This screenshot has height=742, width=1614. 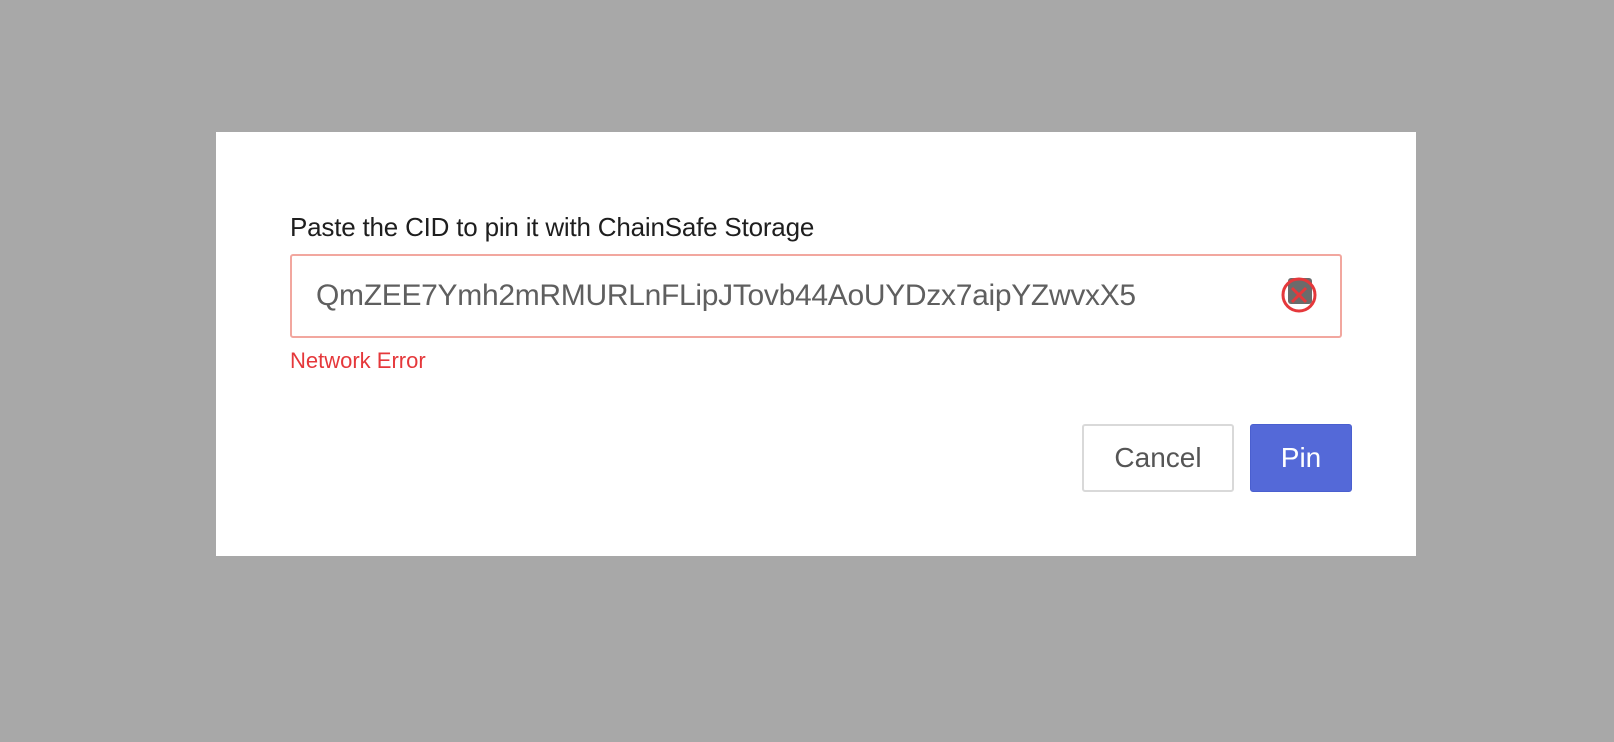 I want to click on error-message: Network Error, so click(x=358, y=360).